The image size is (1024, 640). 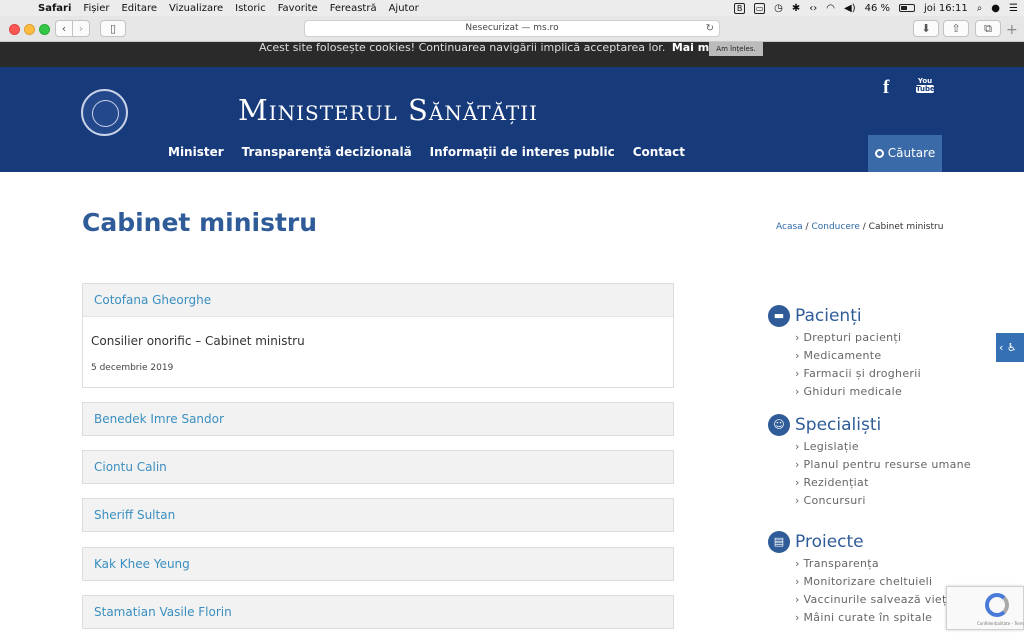 I want to click on sidebar-link: › Ghiduri medicale, so click(x=858, y=392).